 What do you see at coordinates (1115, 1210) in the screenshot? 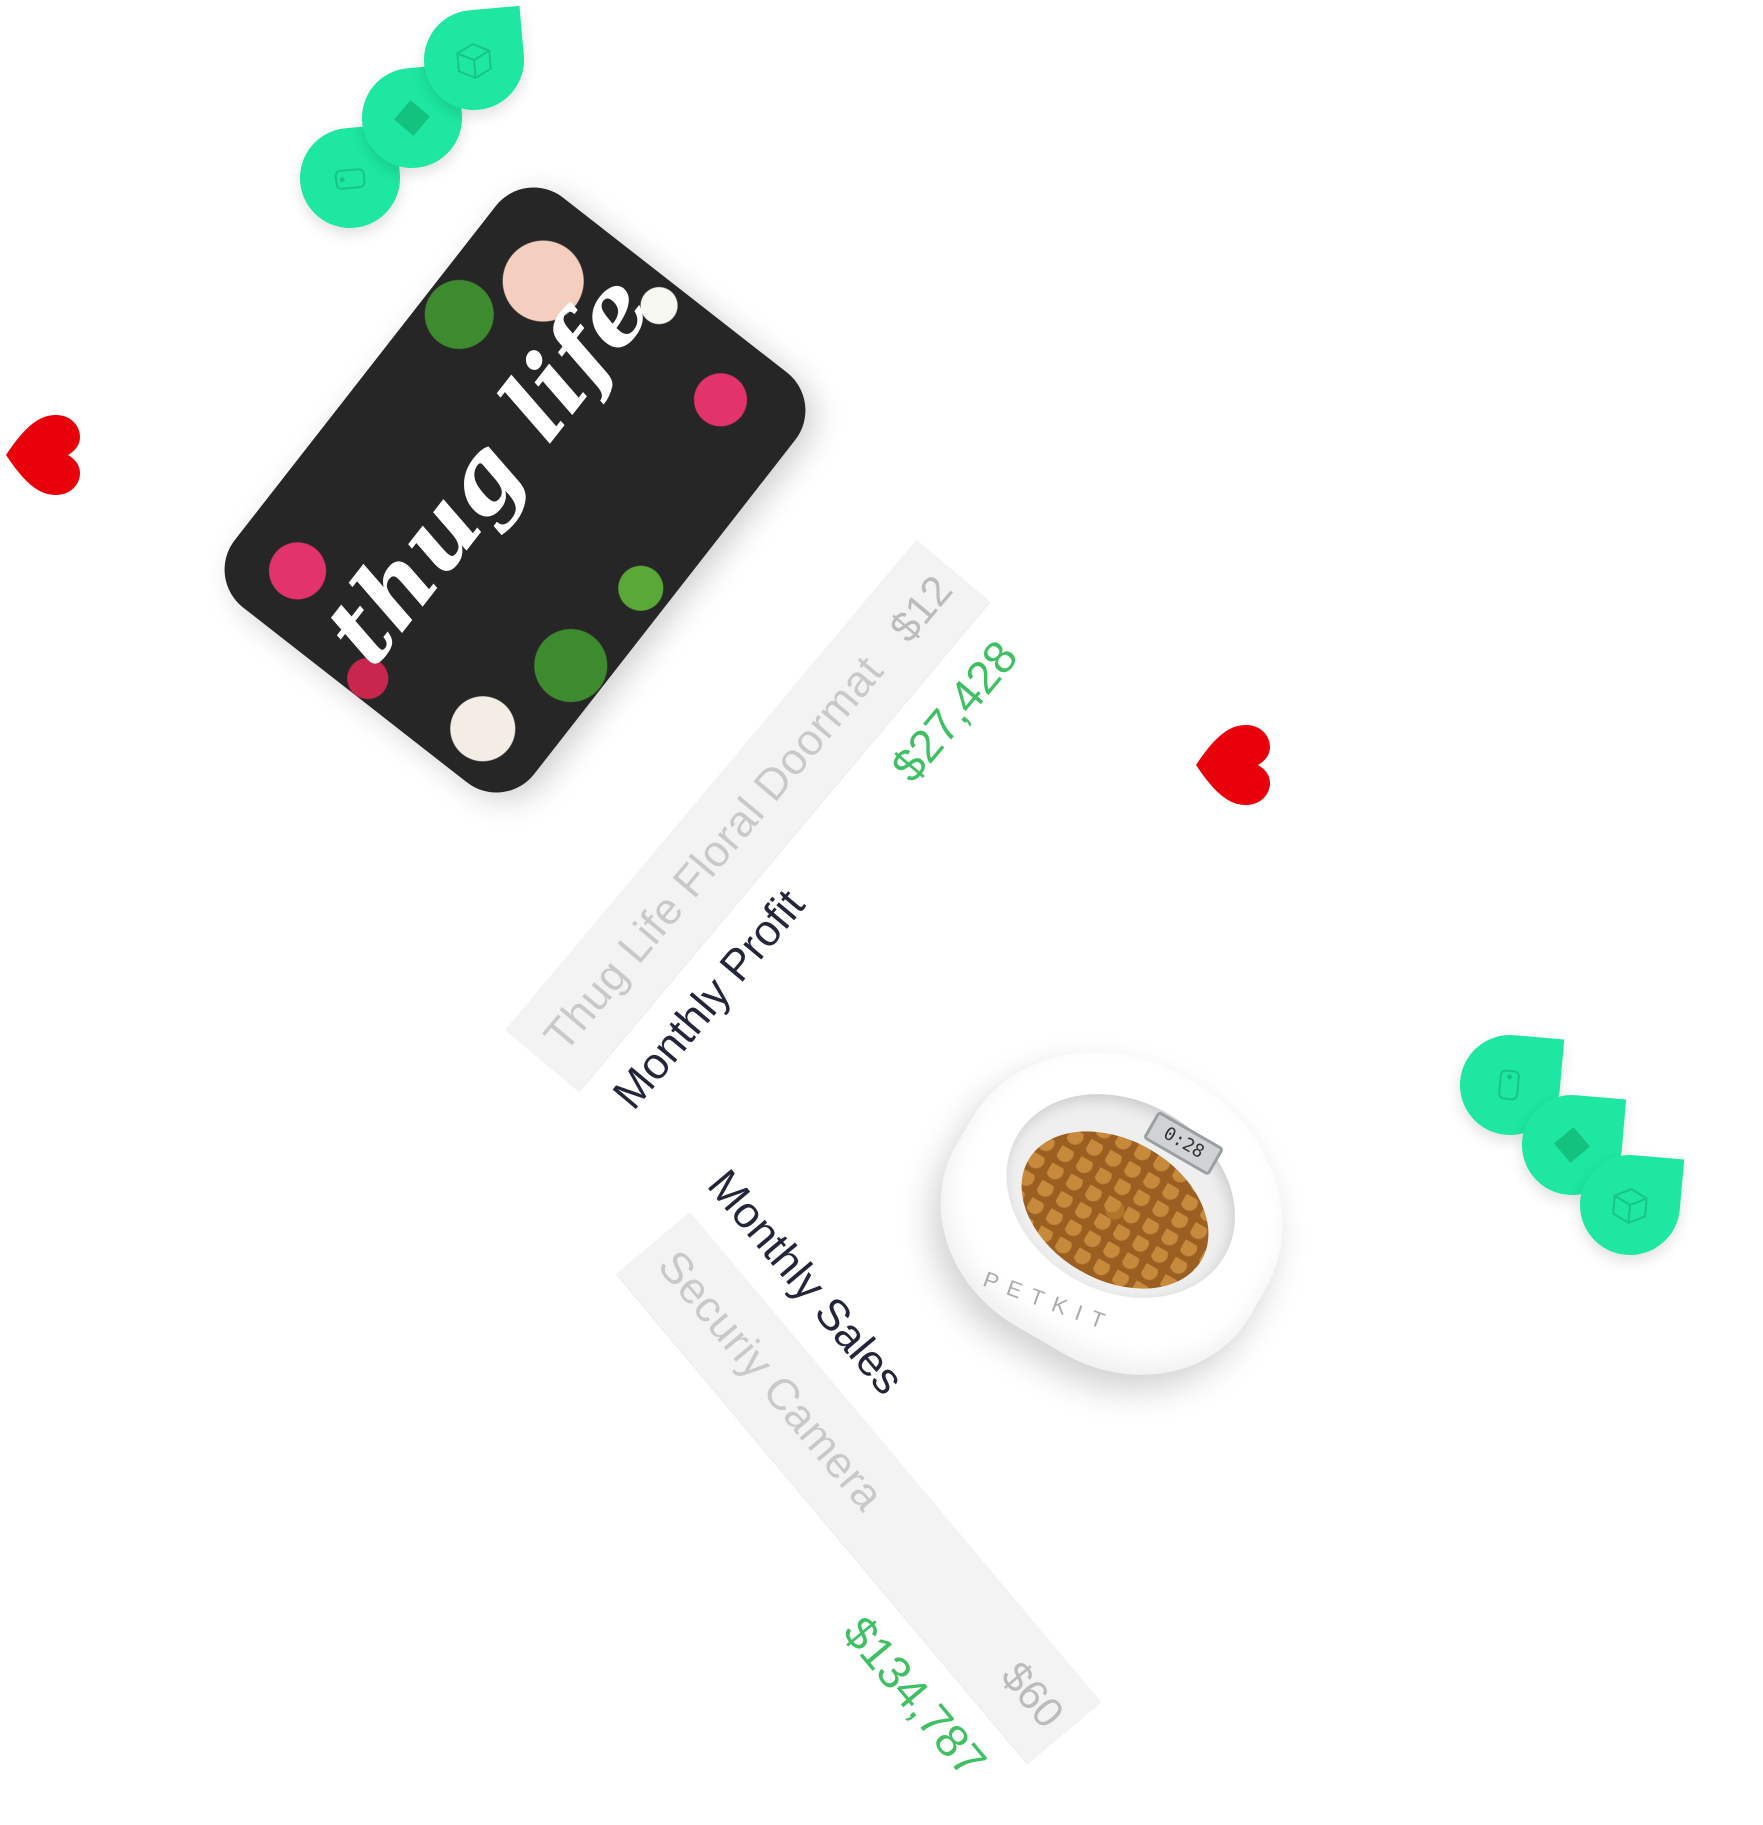
I see `pet-bowl-product-image: 0:28 PETKIT` at bounding box center [1115, 1210].